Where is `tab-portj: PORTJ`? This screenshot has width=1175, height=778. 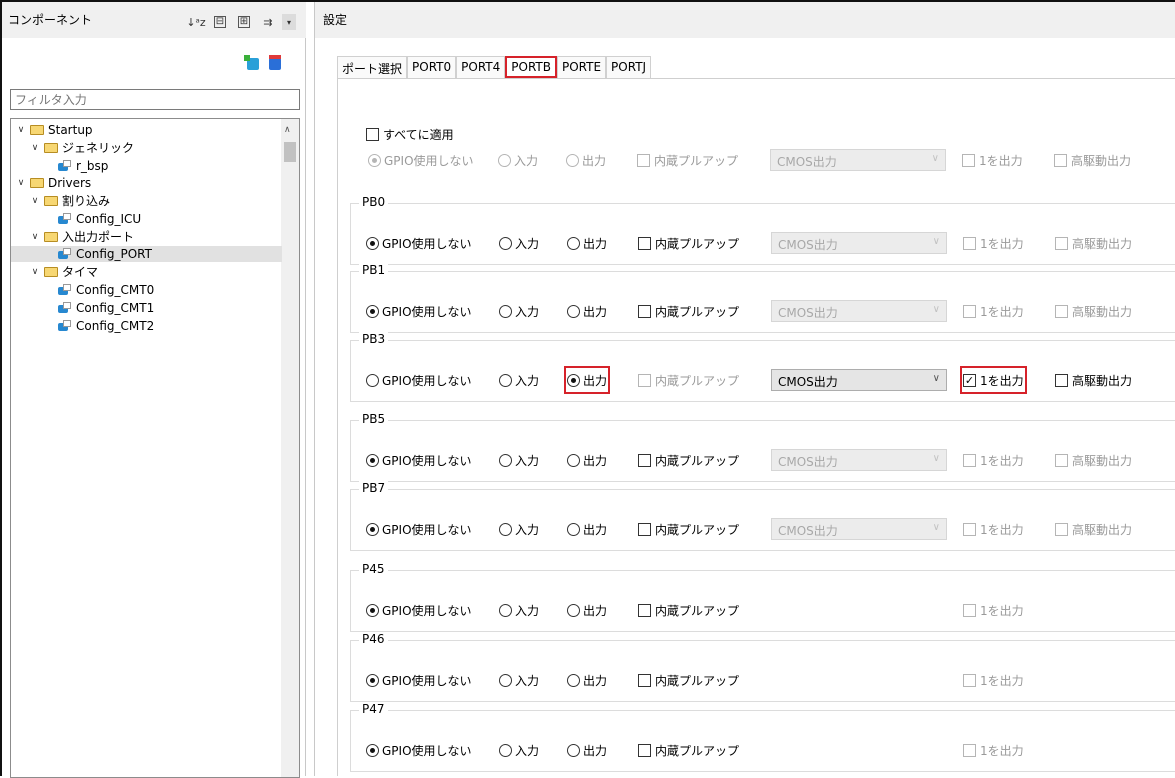 tab-portj: PORTJ is located at coordinates (629, 67).